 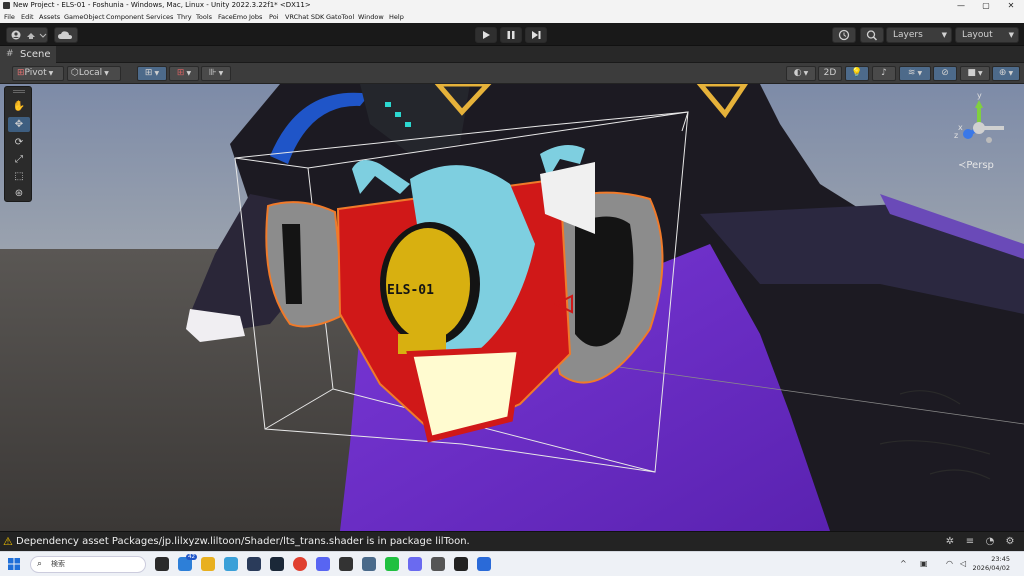 What do you see at coordinates (919, 35) in the screenshot?
I see `layers-dropdown: Layers ▼` at bounding box center [919, 35].